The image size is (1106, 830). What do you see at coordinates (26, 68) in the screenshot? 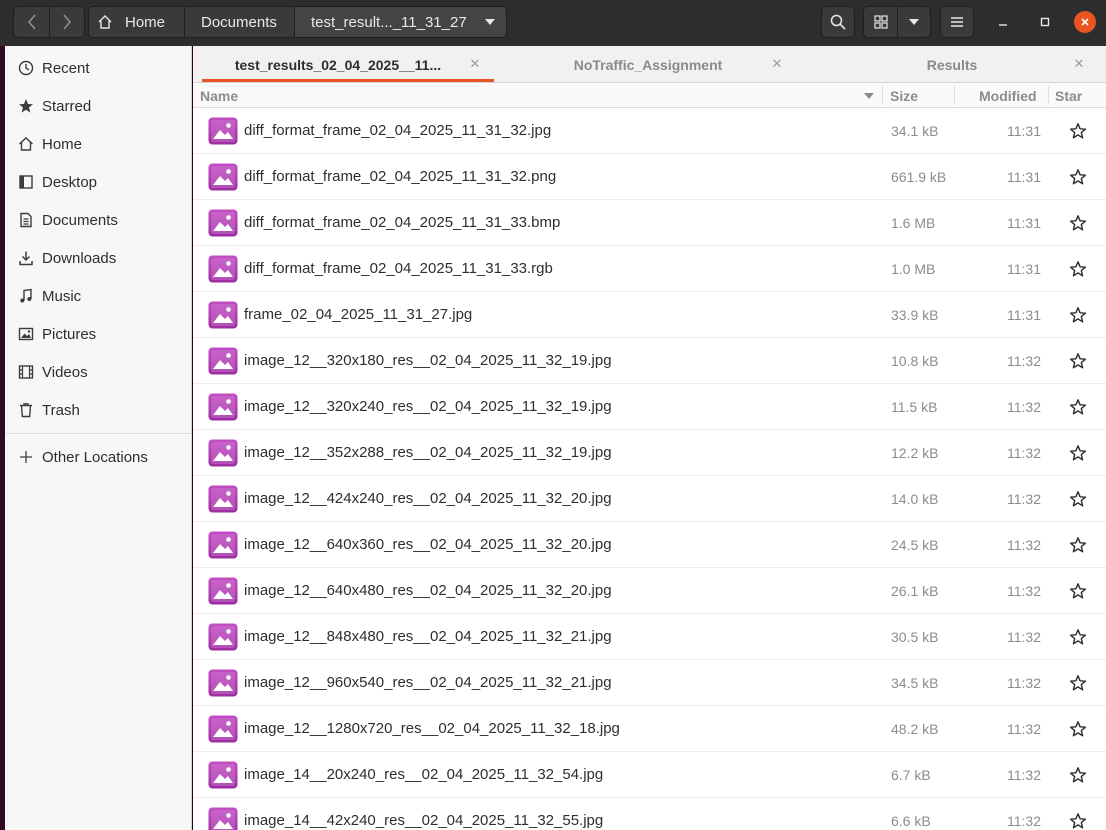
I see `clock-icon` at bounding box center [26, 68].